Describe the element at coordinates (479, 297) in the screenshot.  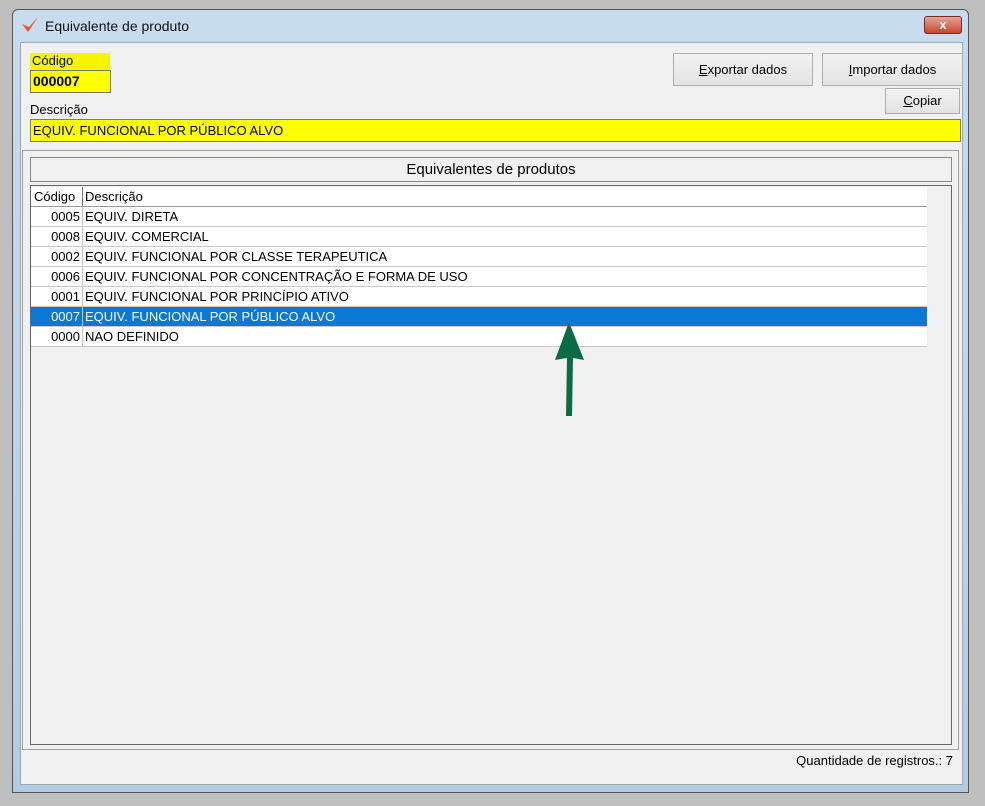
I see `table-row: 0001 EQUIV. FUNCIONAL POR PRINCÍPIO ATIVO` at that location.